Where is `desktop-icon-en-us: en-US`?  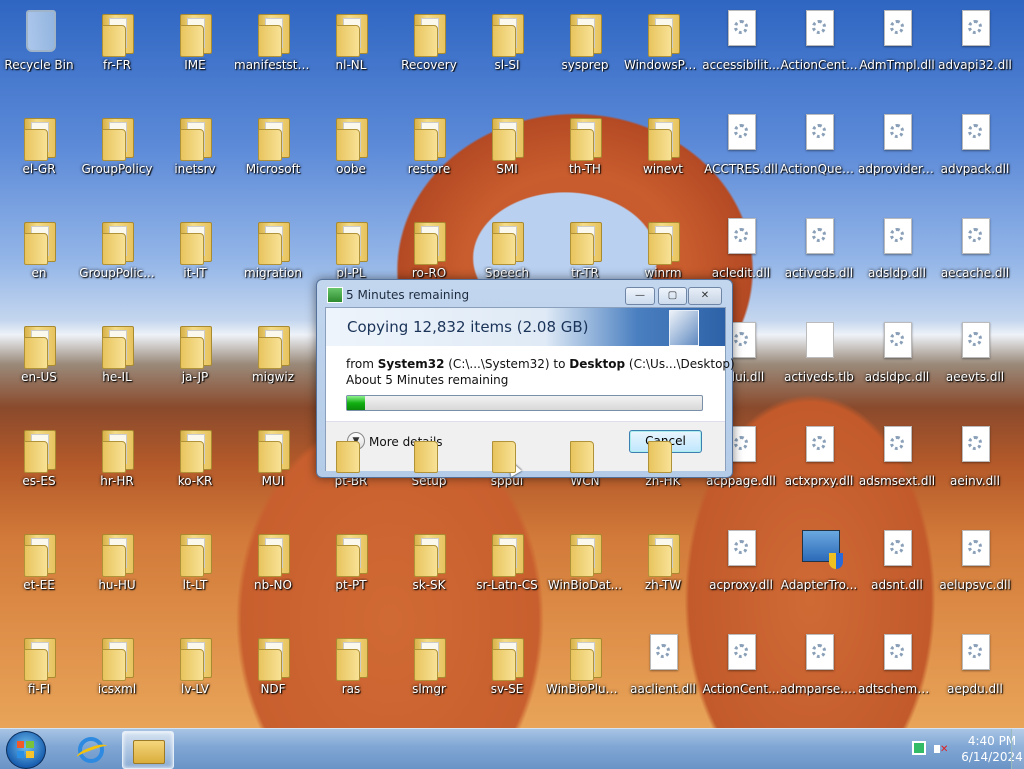 desktop-icon-en-us: en-US is located at coordinates (39, 364).